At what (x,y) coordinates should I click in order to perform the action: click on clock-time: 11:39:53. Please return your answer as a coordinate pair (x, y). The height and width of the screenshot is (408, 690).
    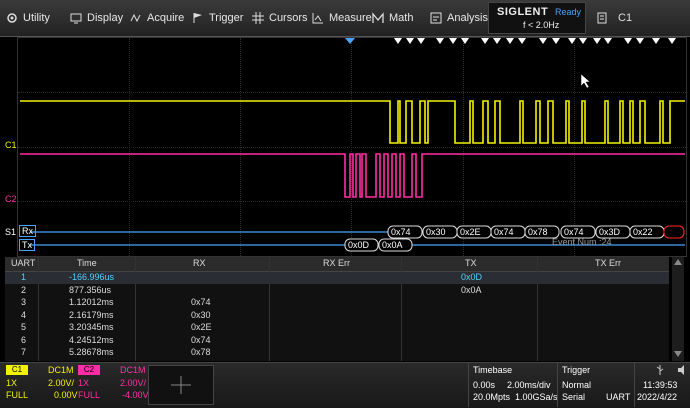
    Looking at the image, I should click on (660, 385).